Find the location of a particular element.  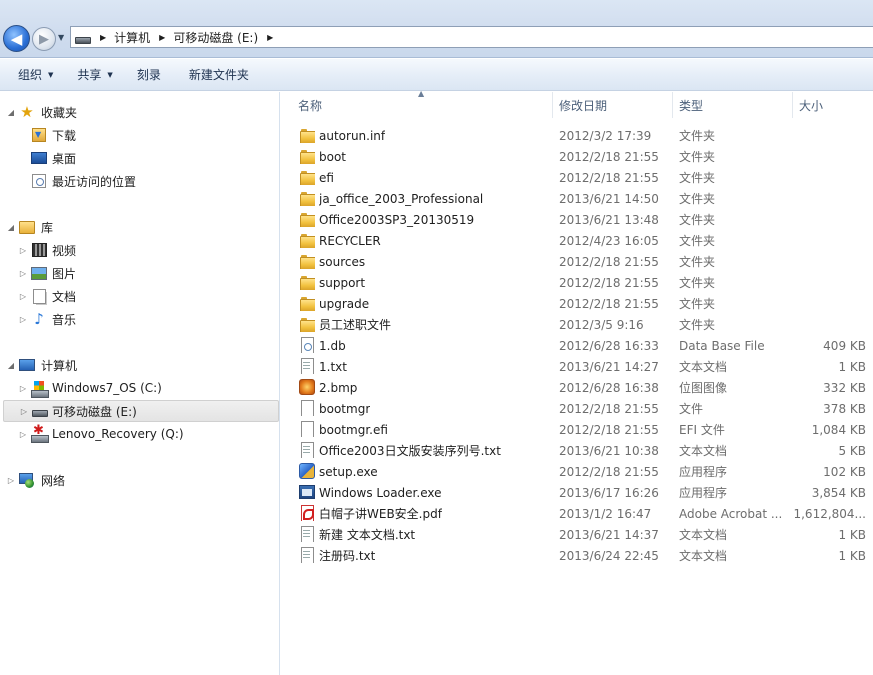

nav-libraries: ◢ 库 is located at coordinates (139, 227).